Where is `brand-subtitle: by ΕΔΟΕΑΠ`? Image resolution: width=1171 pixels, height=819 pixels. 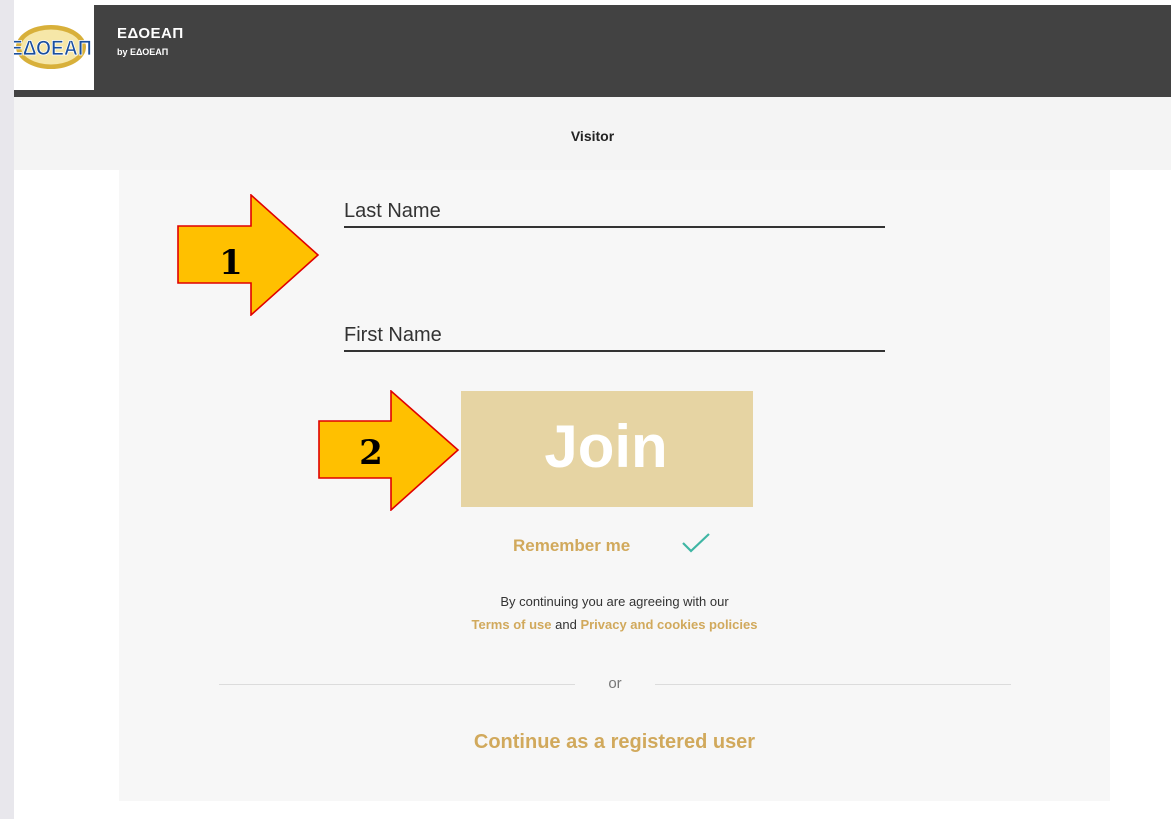
brand-subtitle: by ΕΔΟΕΑΠ is located at coordinates (143, 52).